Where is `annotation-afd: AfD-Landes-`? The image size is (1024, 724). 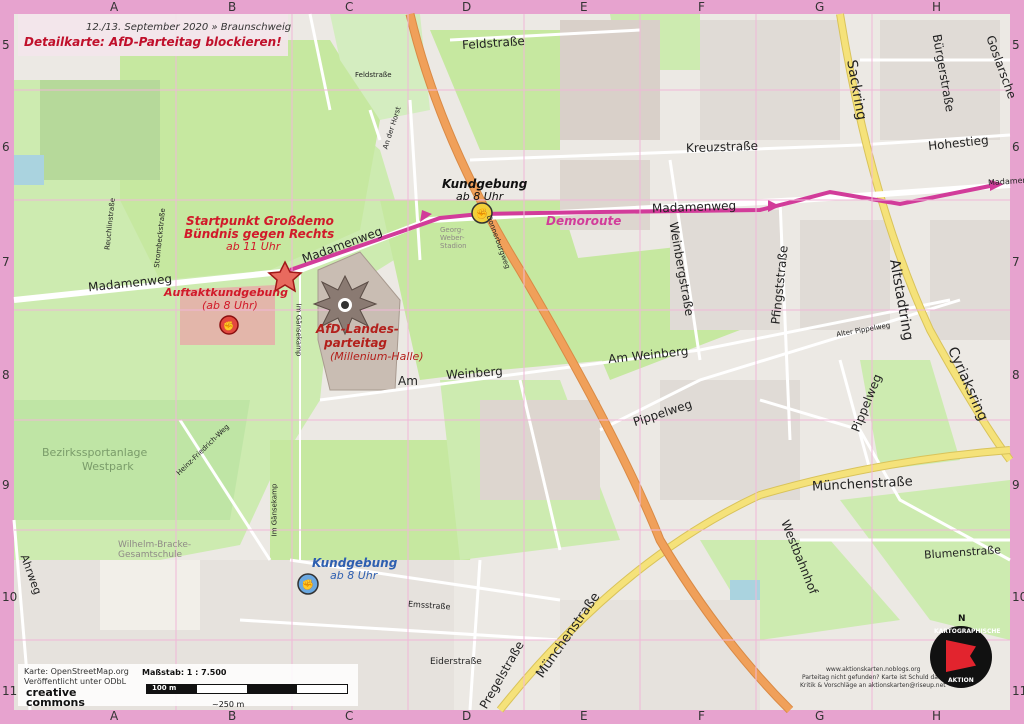
annotation-afd: AfD-Landes- is located at coordinates (357, 329).